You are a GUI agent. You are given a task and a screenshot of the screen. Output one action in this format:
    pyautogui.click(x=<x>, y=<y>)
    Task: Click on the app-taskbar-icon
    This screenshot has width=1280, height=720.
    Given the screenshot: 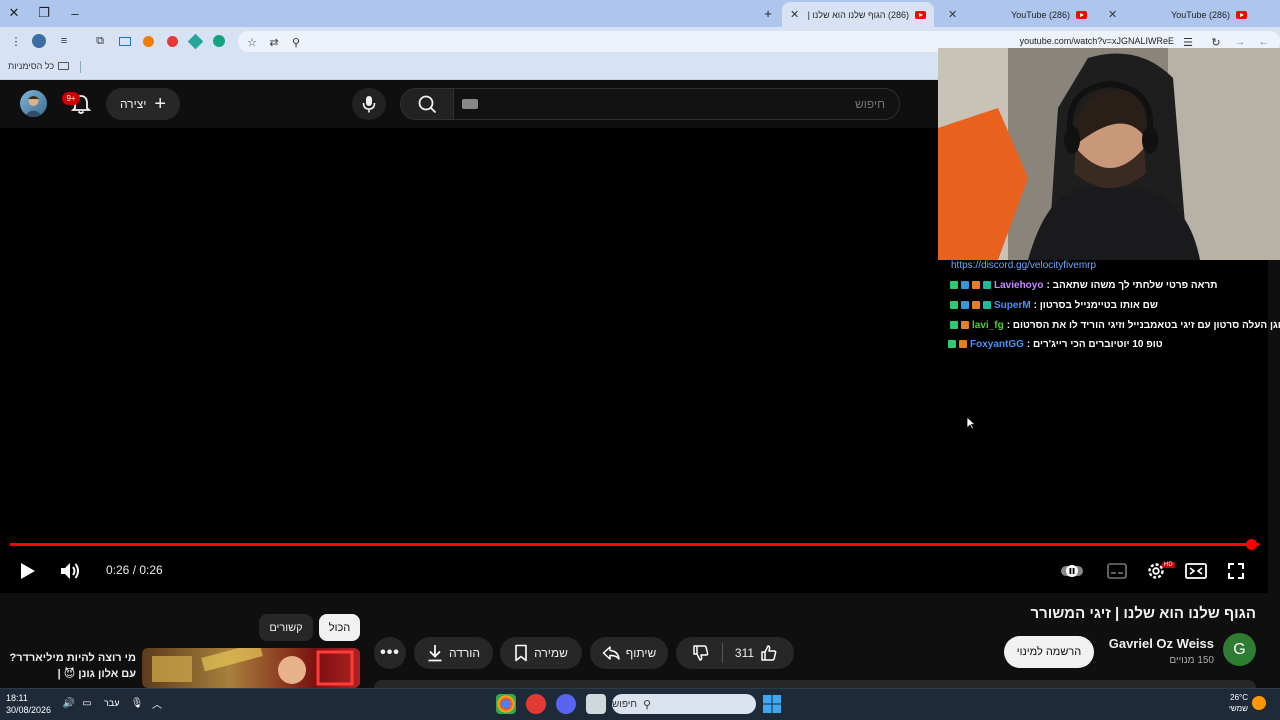 What is the action you would take?
    pyautogui.click(x=536, y=704)
    